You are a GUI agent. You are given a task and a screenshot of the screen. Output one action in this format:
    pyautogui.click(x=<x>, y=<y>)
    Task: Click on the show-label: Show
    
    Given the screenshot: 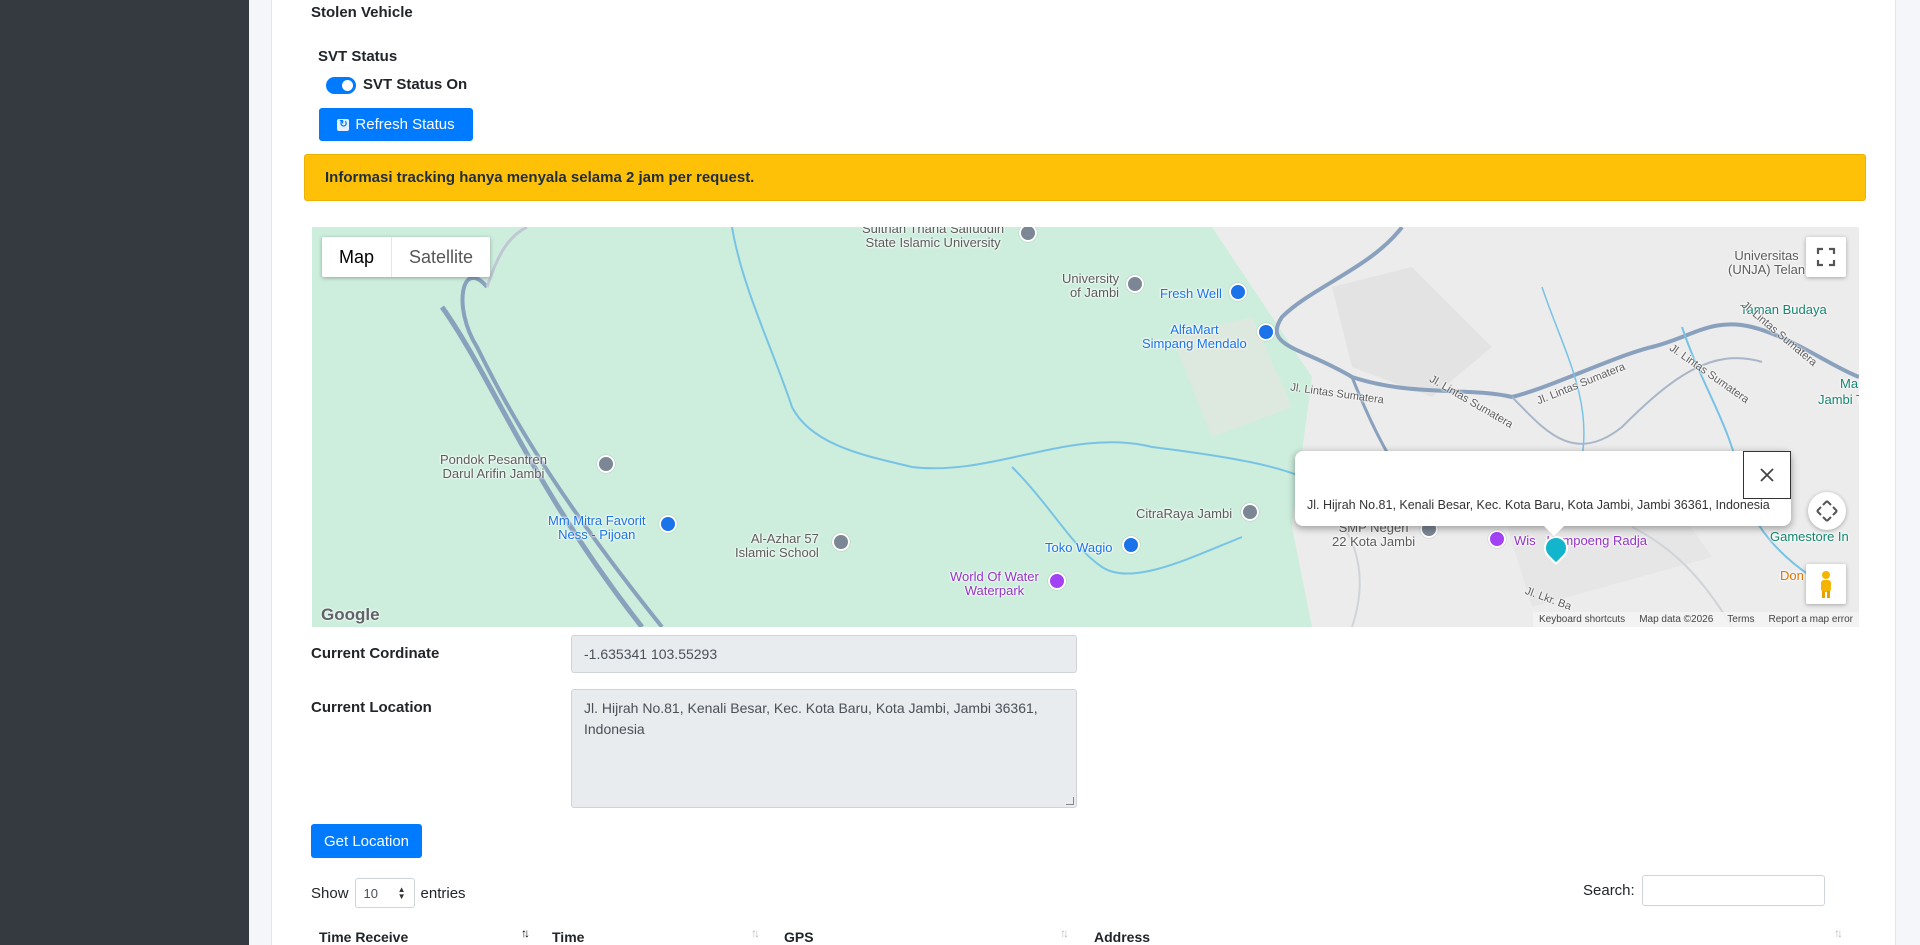 What is the action you would take?
    pyautogui.click(x=330, y=893)
    